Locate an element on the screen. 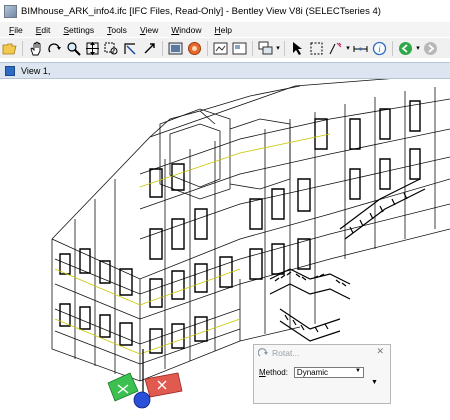 This screenshot has height=420, width=450. window-area-icon is located at coordinates (111, 48).